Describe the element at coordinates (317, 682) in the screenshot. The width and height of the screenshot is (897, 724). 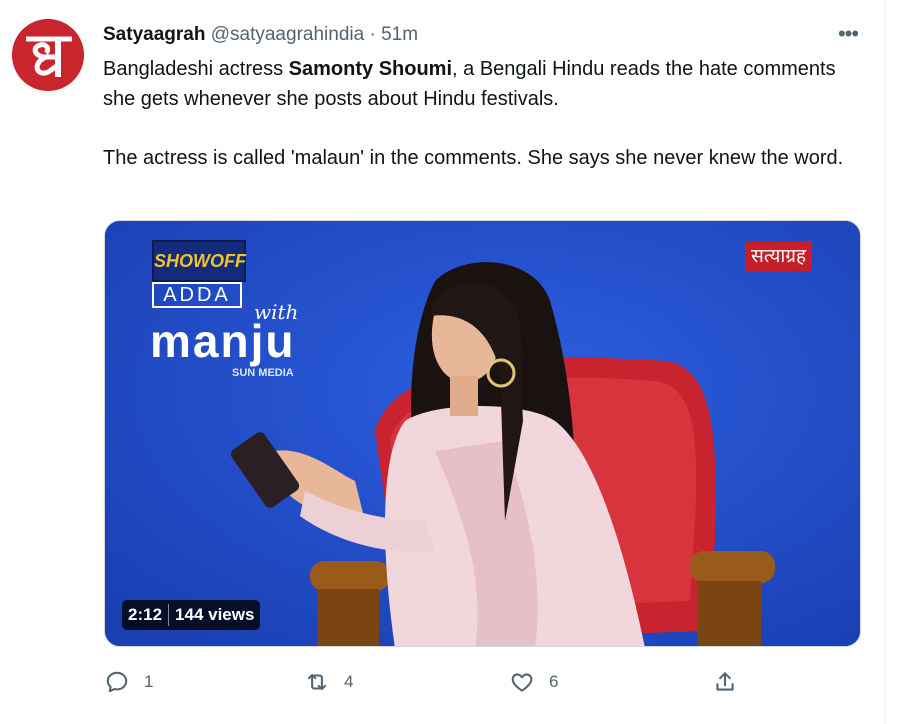
I see `retweet-icon` at that location.